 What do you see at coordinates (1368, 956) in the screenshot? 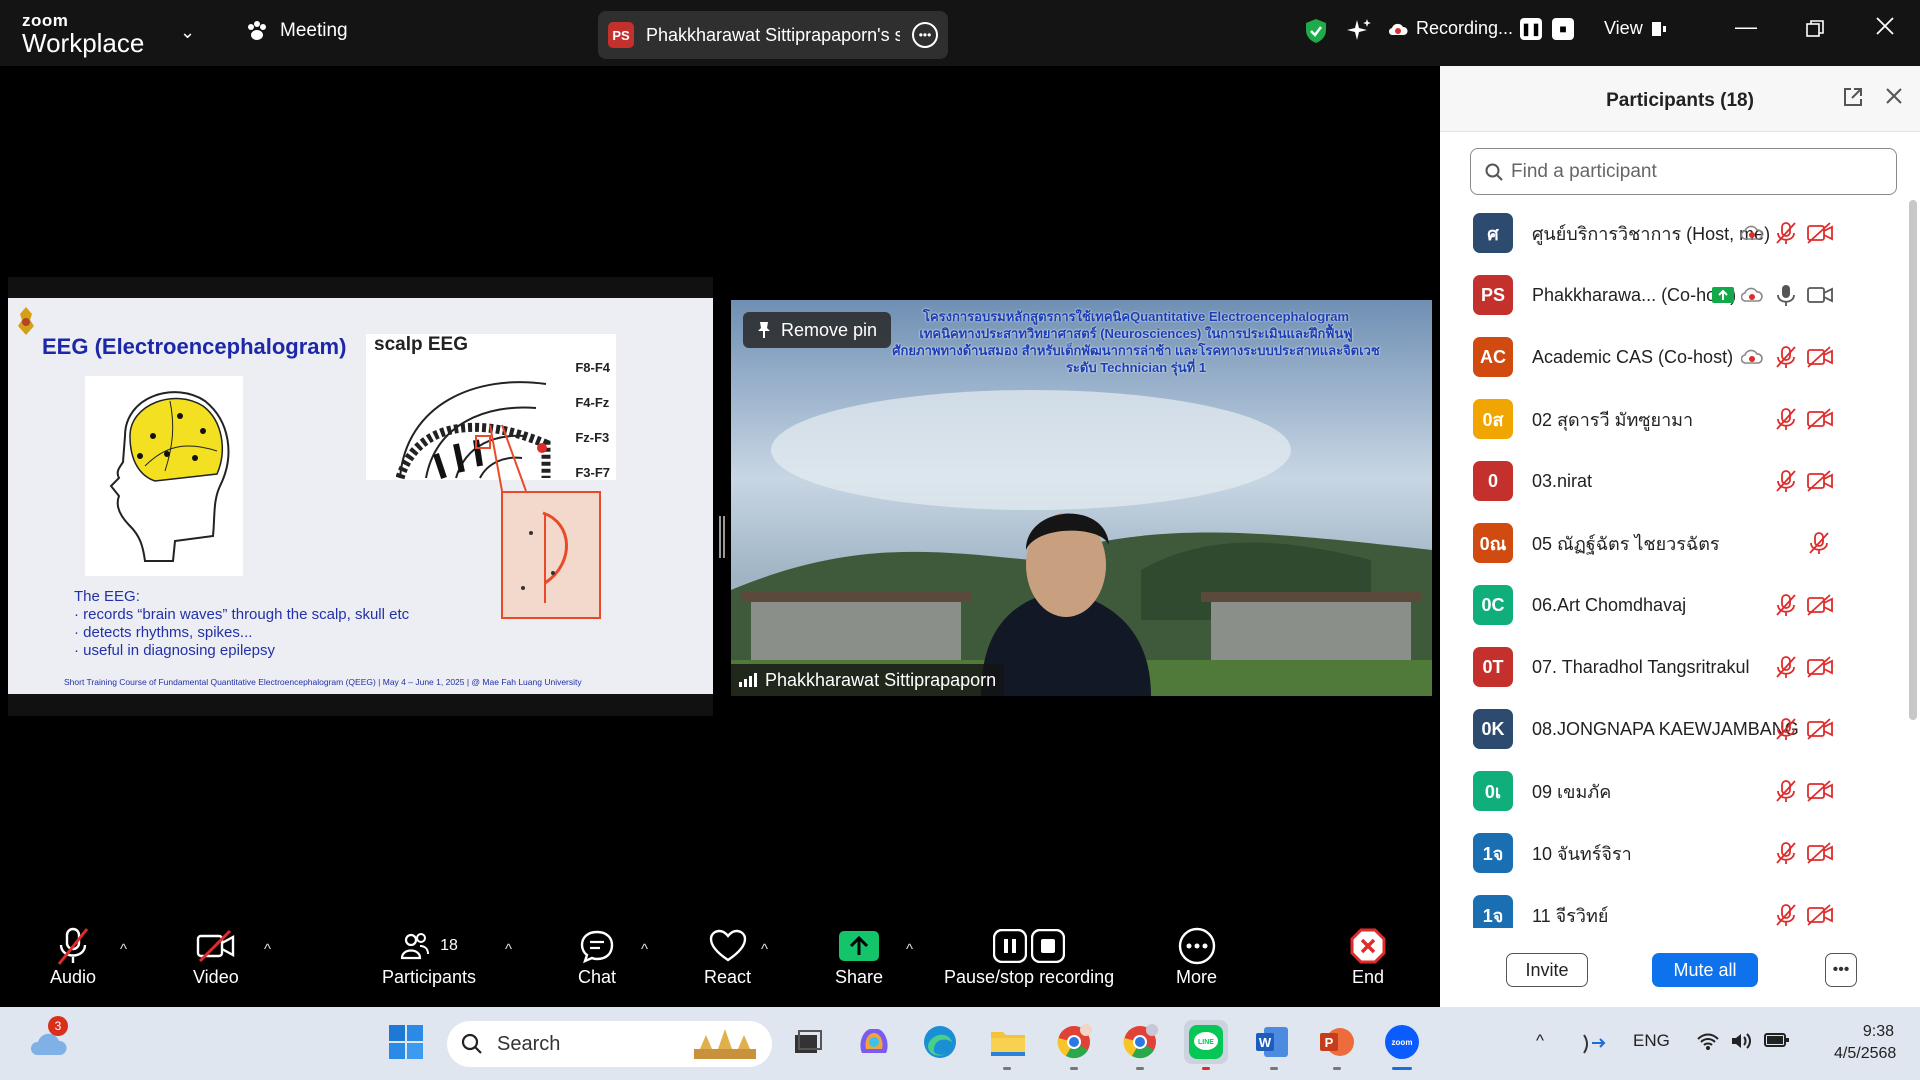
I see `end-meeting-button: End` at bounding box center [1368, 956].